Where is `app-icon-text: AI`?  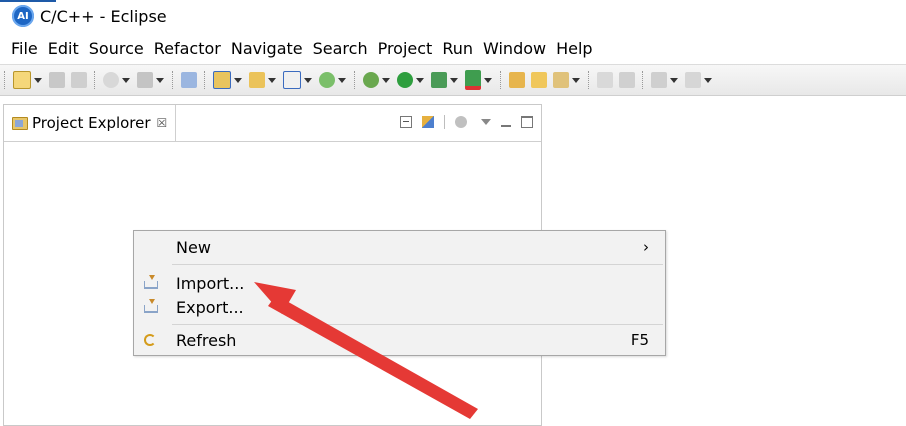
app-icon-text: AI is located at coordinates (23, 16).